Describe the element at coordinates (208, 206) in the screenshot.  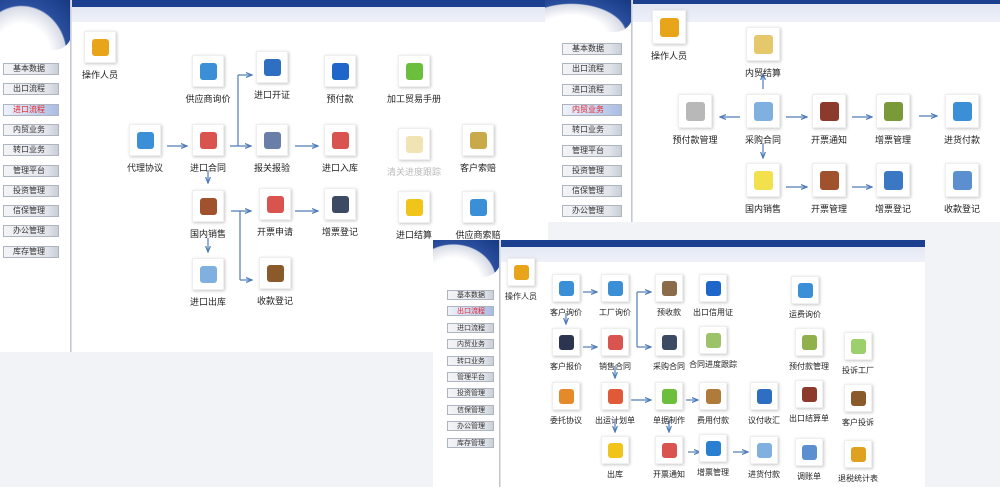
I see `stopwatch-icon` at that location.